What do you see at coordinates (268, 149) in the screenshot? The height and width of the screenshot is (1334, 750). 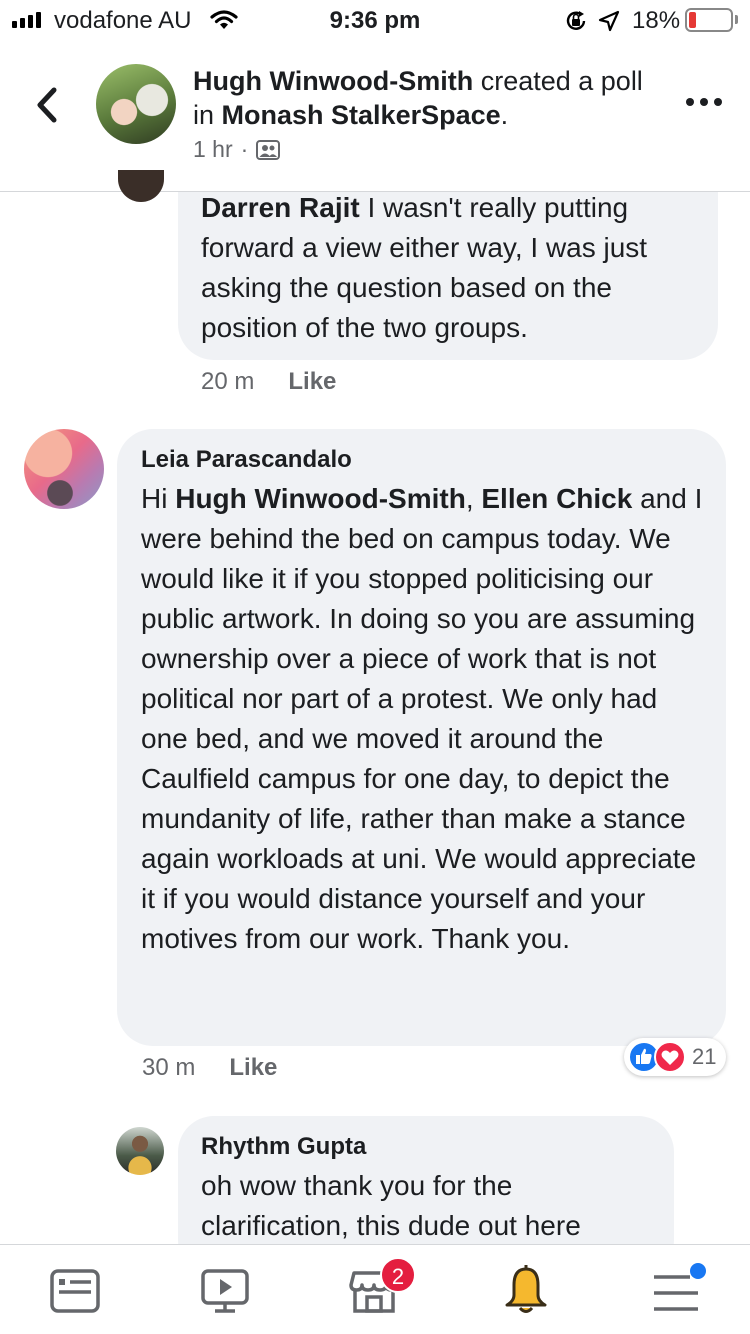 I see `group-privacy-icon` at bounding box center [268, 149].